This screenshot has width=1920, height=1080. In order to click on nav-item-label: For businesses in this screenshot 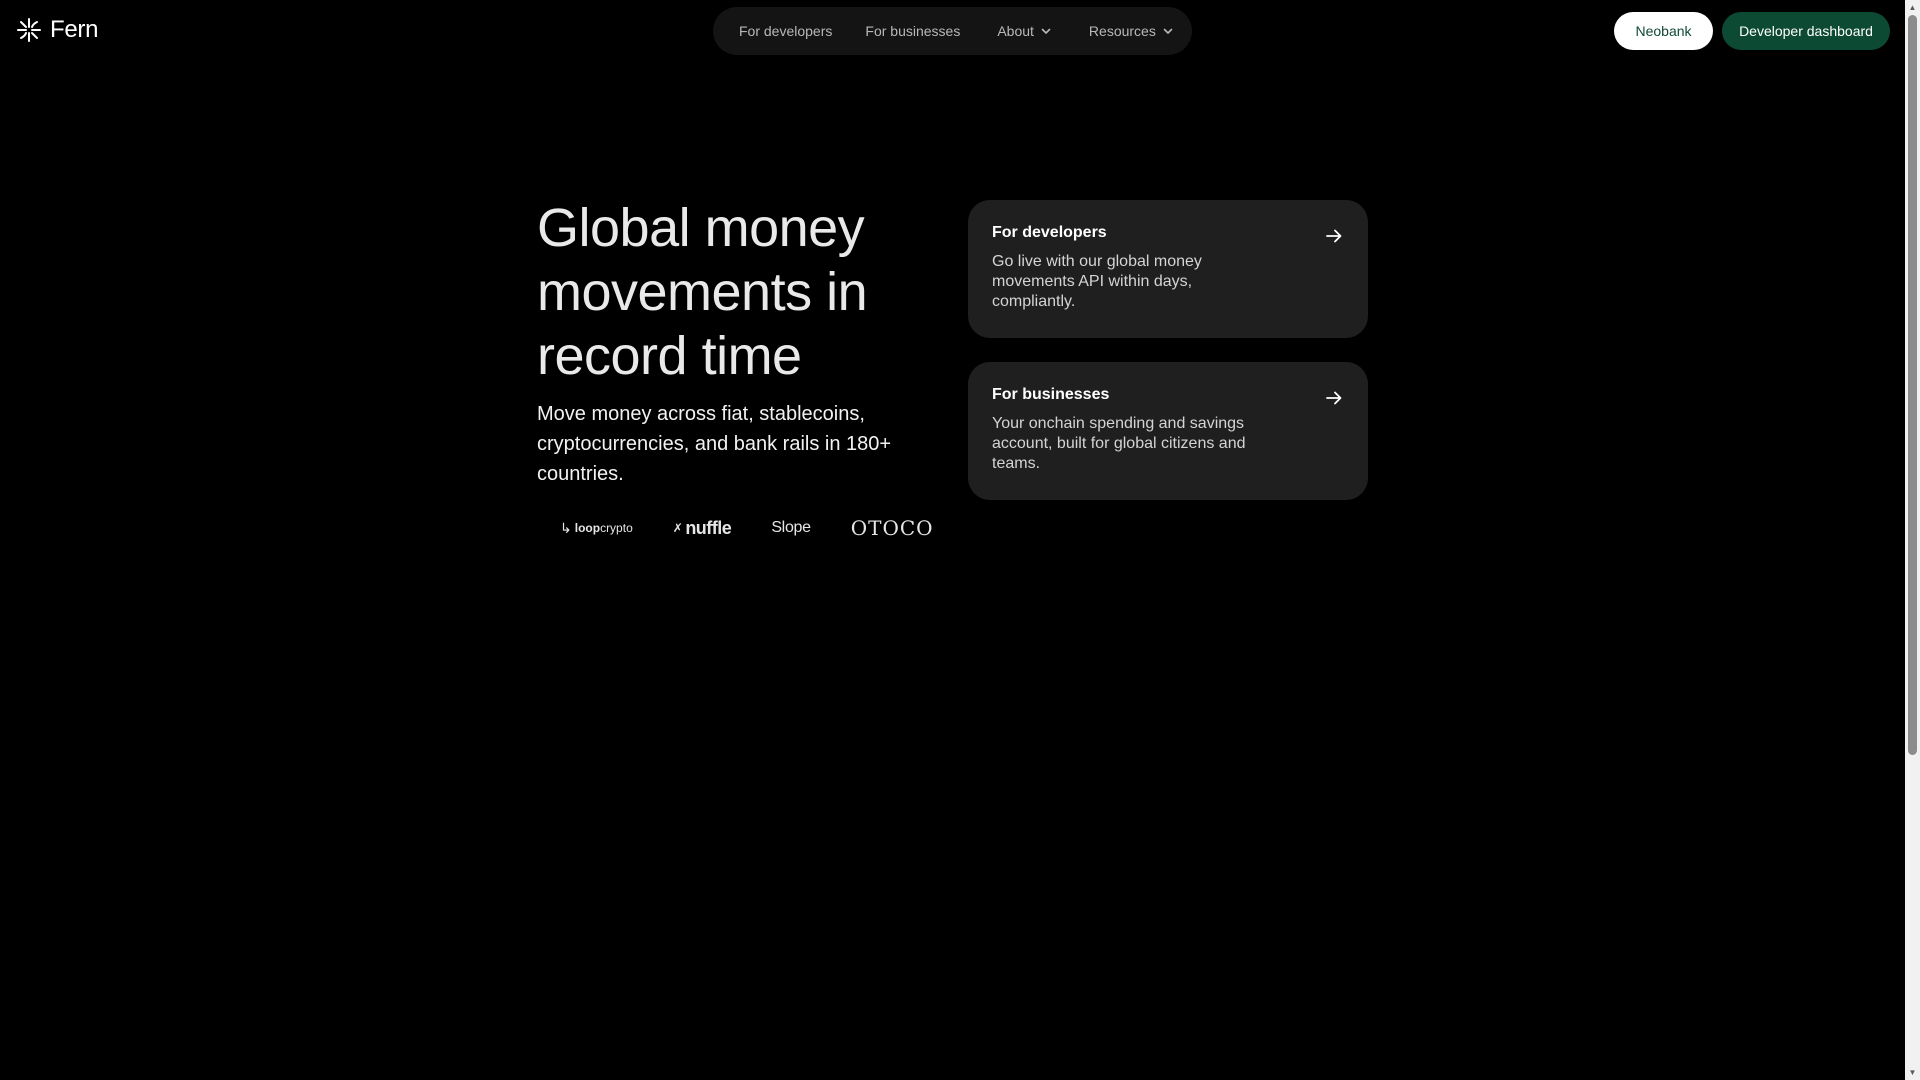, I will do `click(913, 31)`.